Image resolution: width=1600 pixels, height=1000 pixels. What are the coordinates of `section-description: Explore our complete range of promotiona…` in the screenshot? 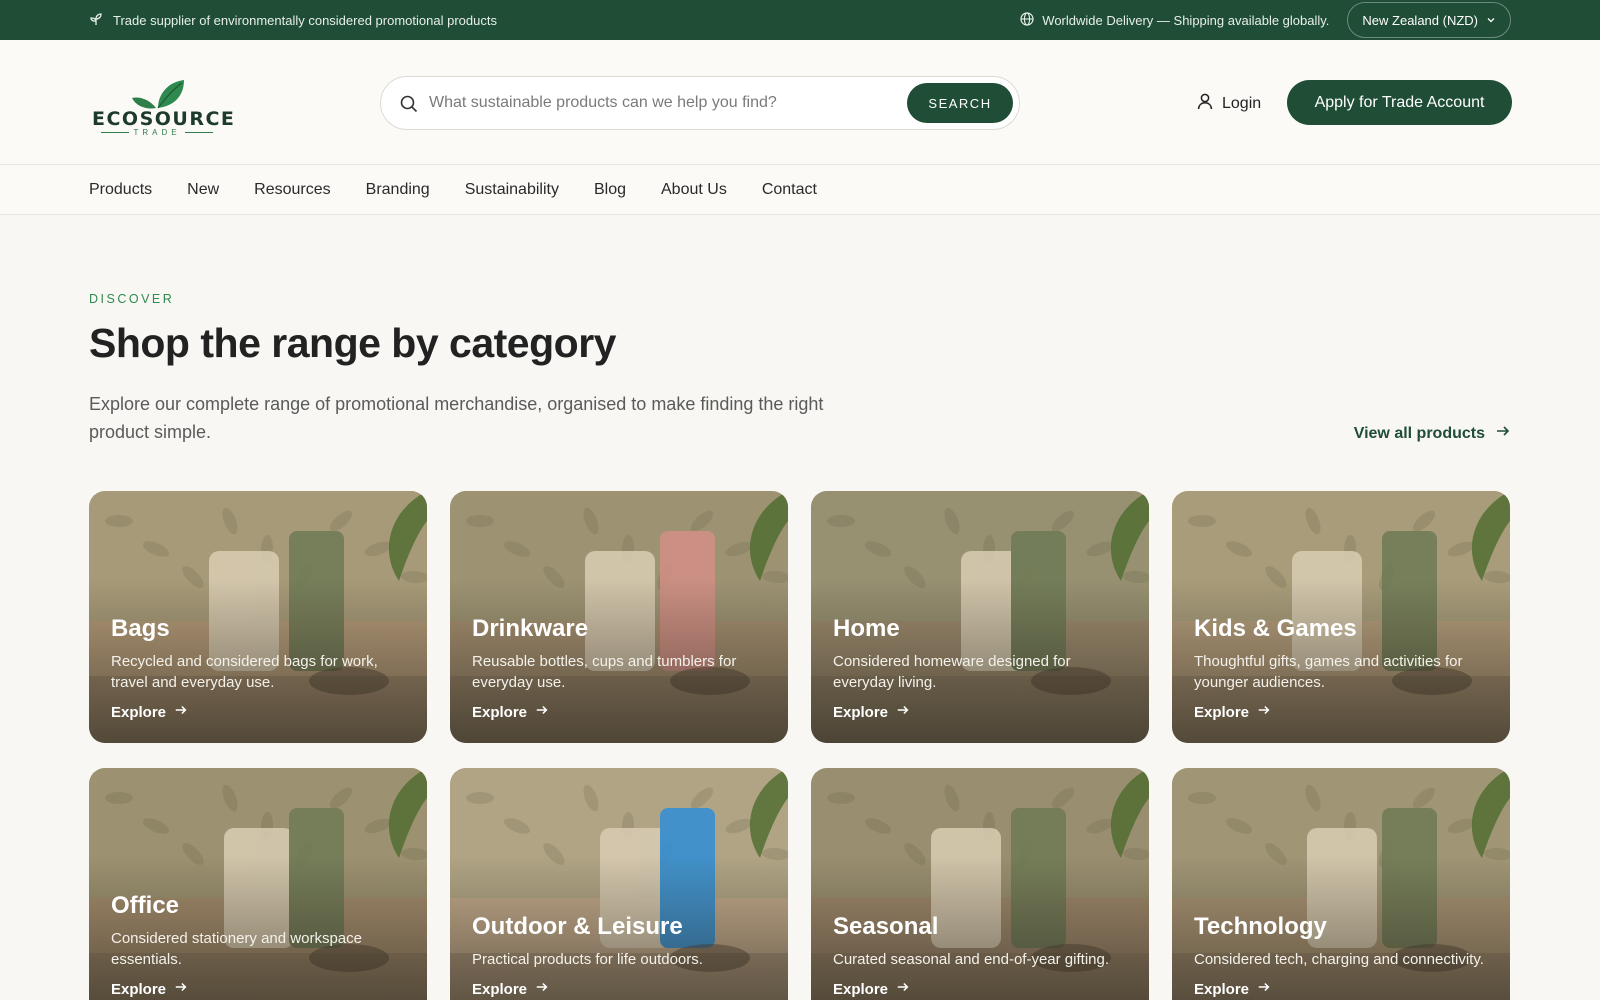 It's located at (456, 418).